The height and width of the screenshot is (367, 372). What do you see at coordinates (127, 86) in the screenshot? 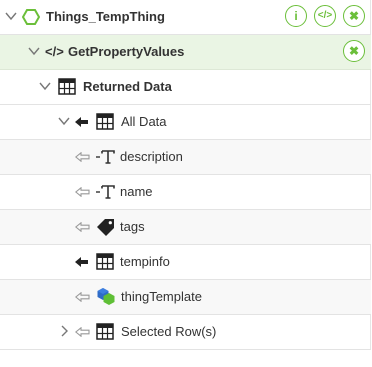
I see `returned-data-label: Returned Data` at bounding box center [127, 86].